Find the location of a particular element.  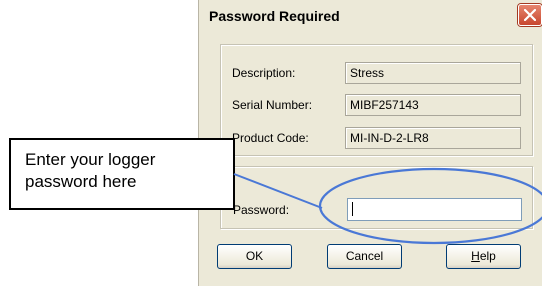

callout-line-1: Enter your logger is located at coordinates (90, 159).